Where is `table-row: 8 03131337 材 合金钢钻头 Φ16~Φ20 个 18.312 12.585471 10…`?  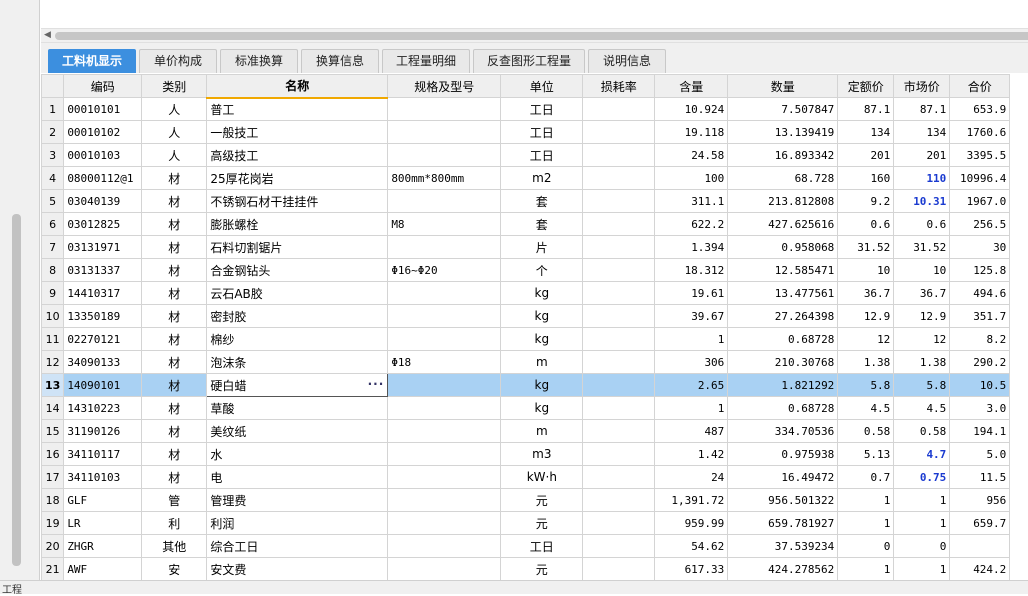 table-row: 8 03131337 材 合金钢钻头 Φ16~Φ20 个 18.312 12.585471 10… is located at coordinates (526, 270).